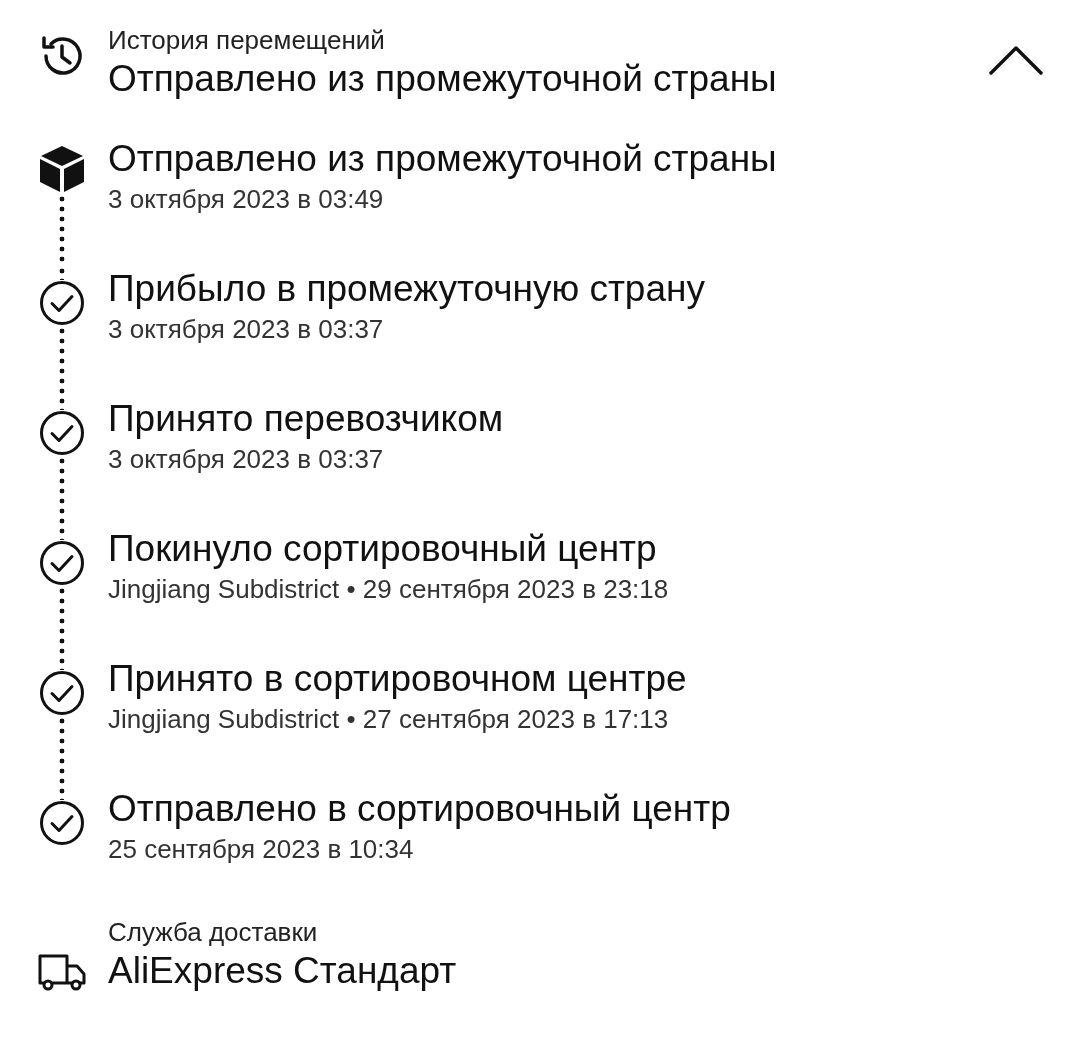 The width and height of the screenshot is (1080, 1045). I want to click on event-title: Принято перевозчиком, so click(306, 419).